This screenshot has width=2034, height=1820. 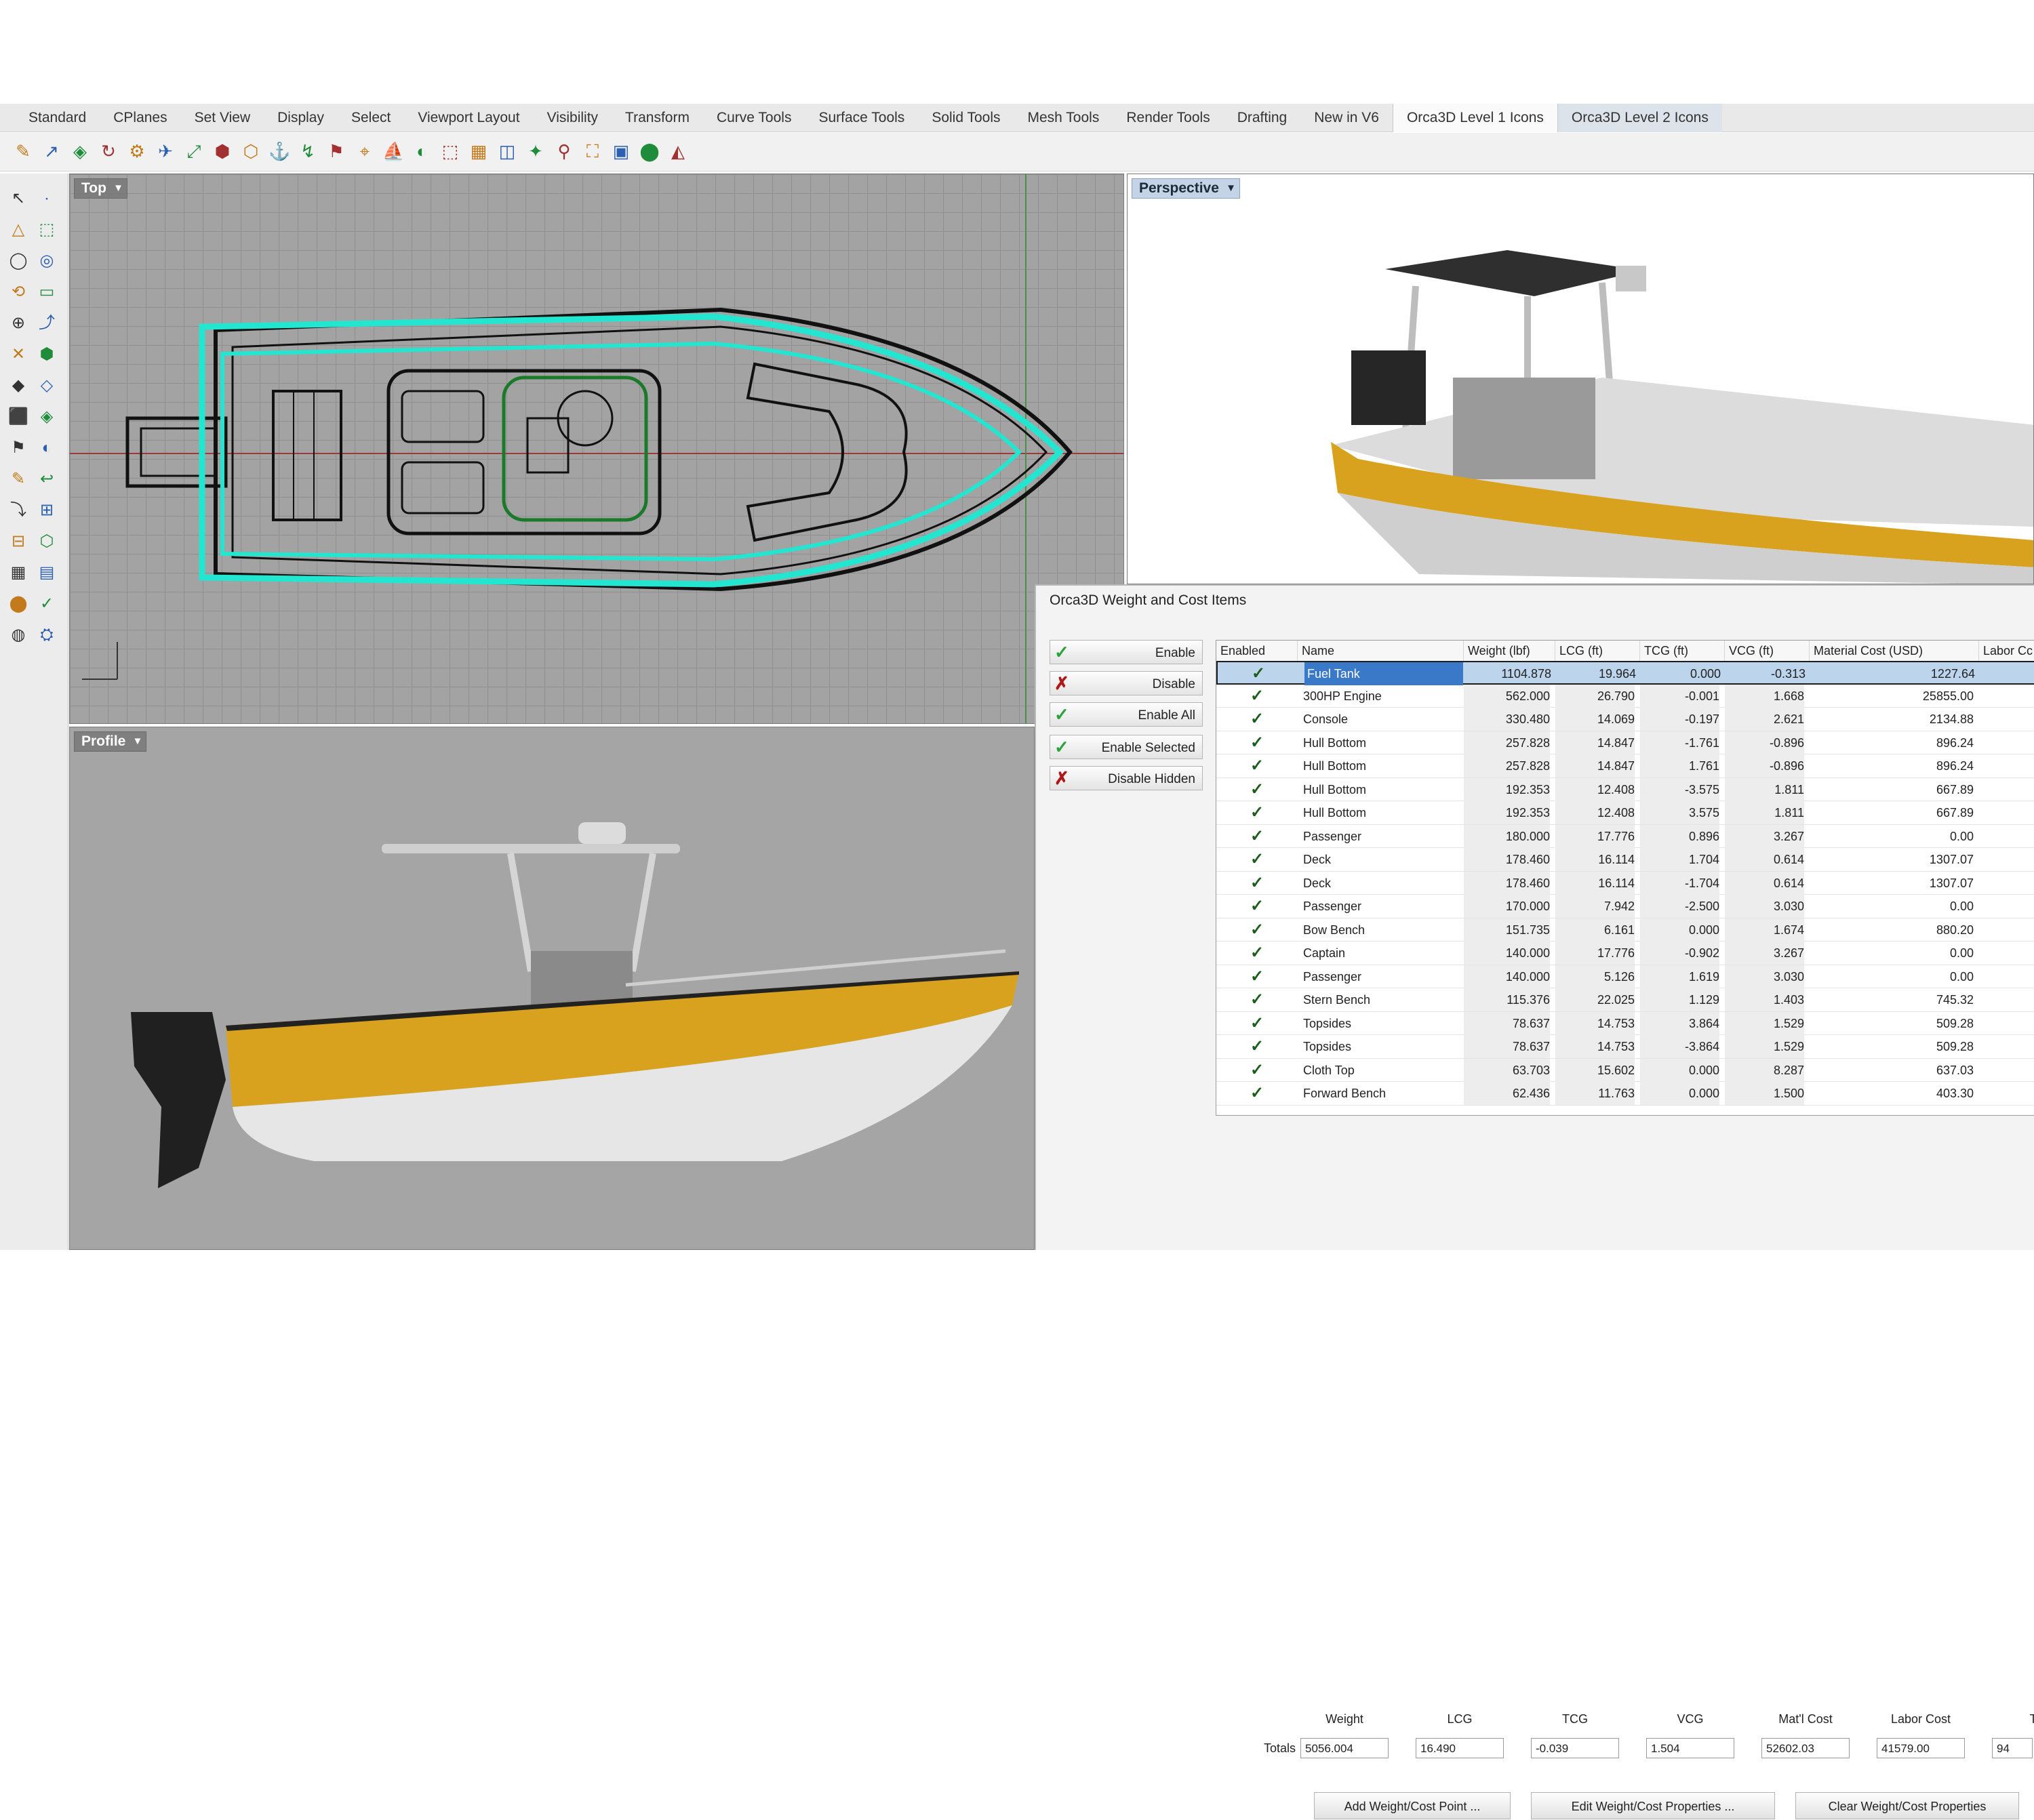 What do you see at coordinates (46, 541) in the screenshot?
I see `left-tool-icon: ⬡` at bounding box center [46, 541].